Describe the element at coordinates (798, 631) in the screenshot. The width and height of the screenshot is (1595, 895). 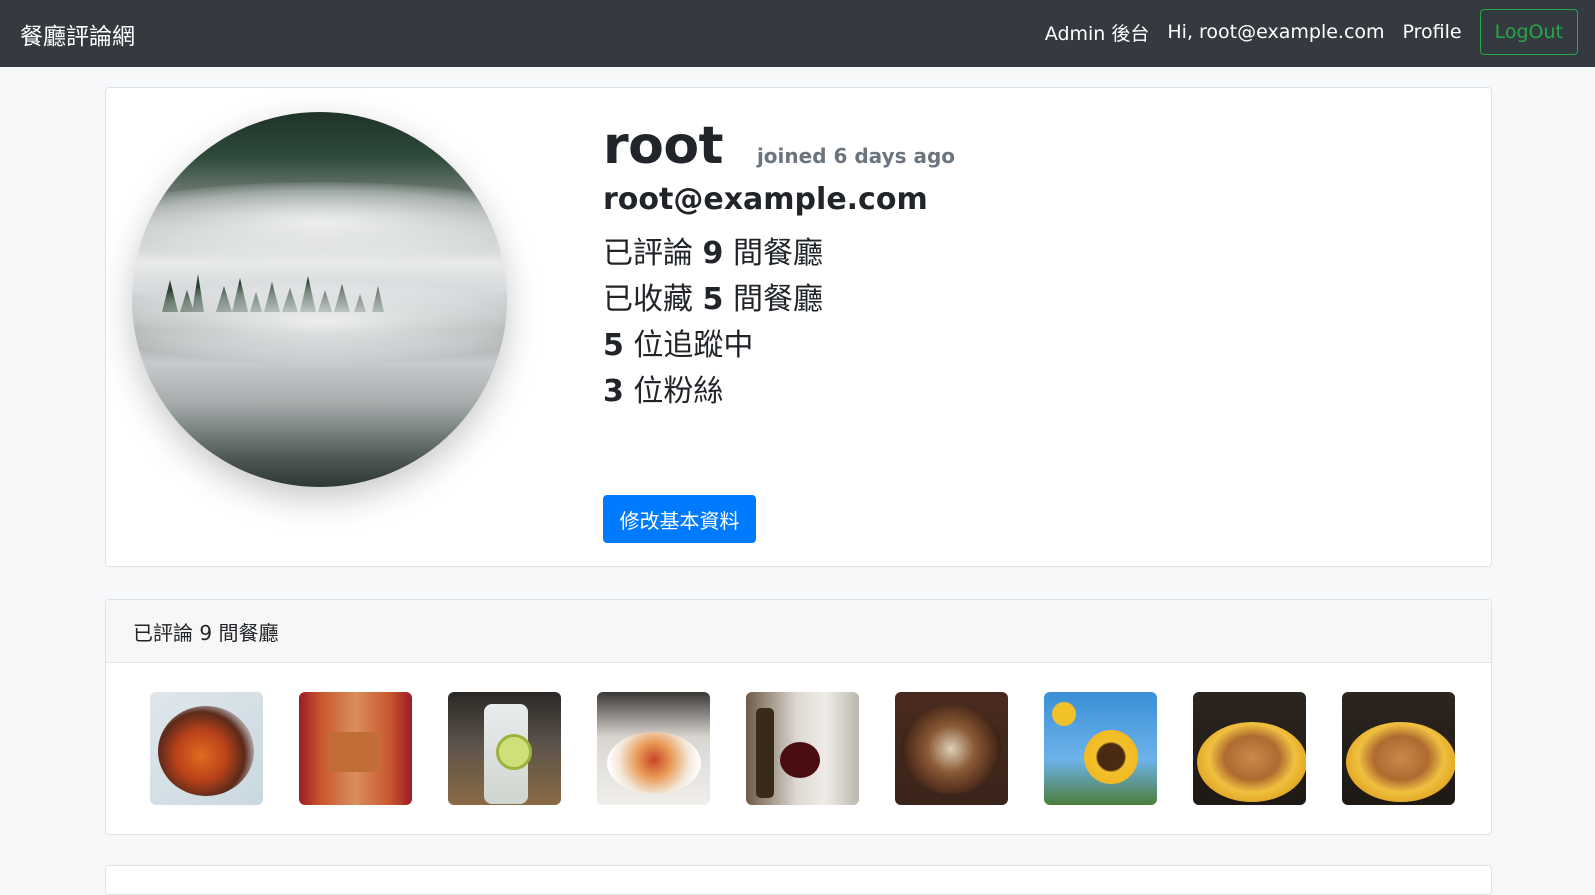
I see `reviewed-header: 已評論 9 間餐廳` at that location.